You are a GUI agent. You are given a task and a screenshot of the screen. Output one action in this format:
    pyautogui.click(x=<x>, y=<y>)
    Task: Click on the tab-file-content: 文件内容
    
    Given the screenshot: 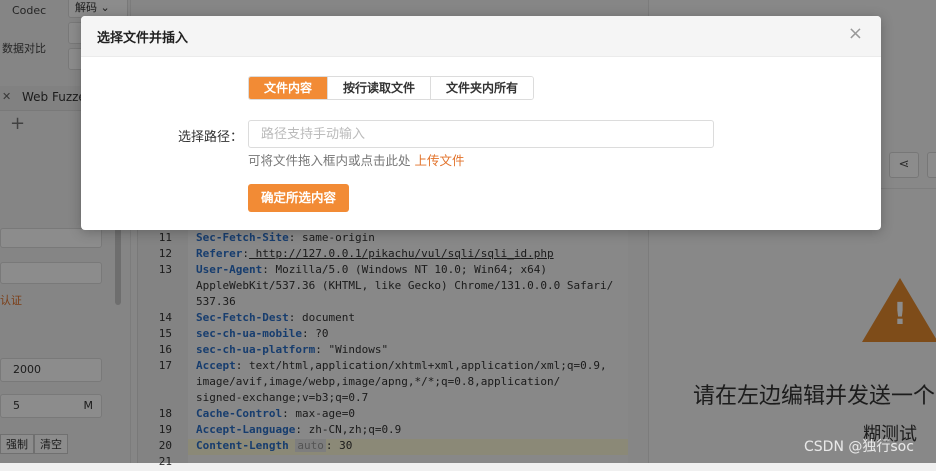 What is the action you would take?
    pyautogui.click(x=289, y=88)
    